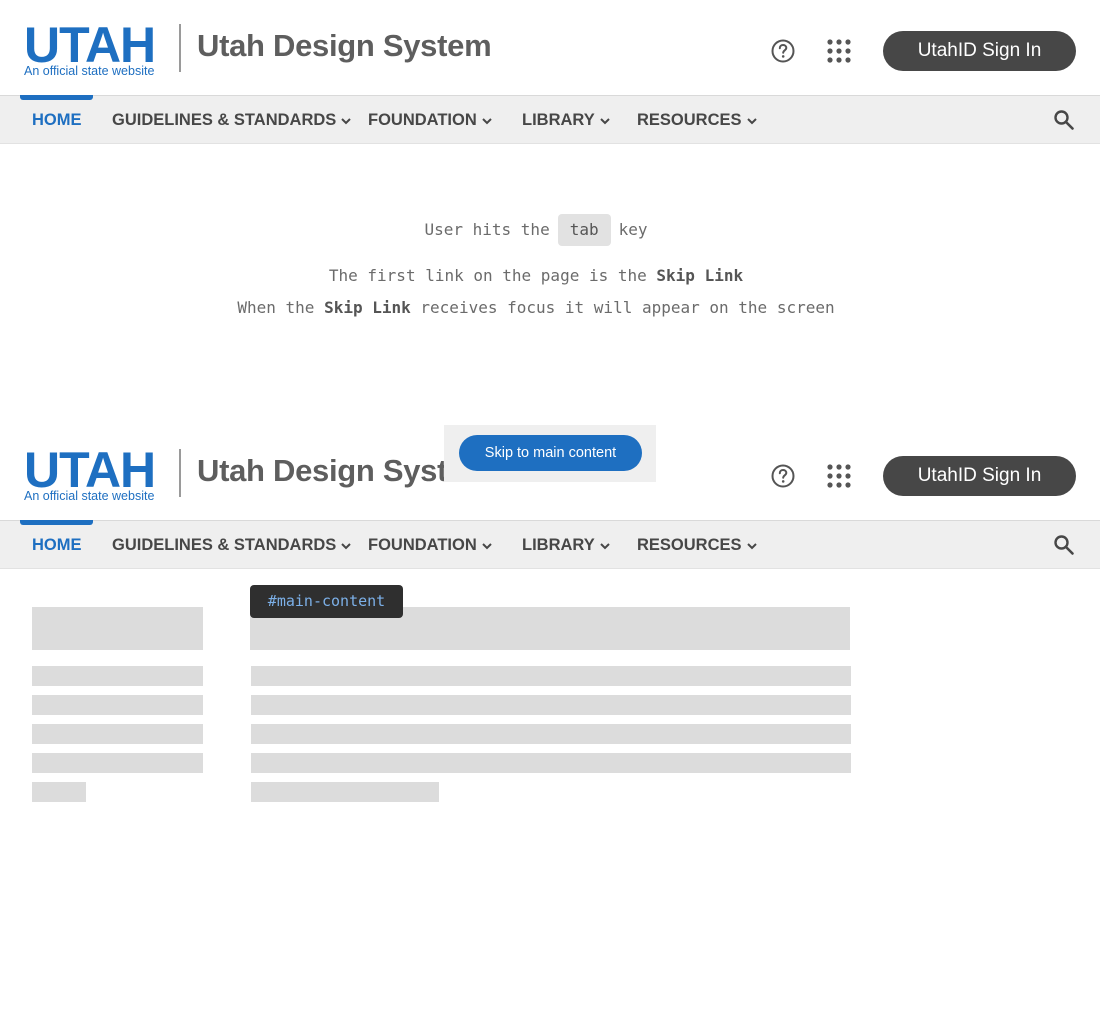 The image size is (1100, 1020). What do you see at coordinates (487, 229) in the screenshot?
I see `instruction-text: User hits the` at bounding box center [487, 229].